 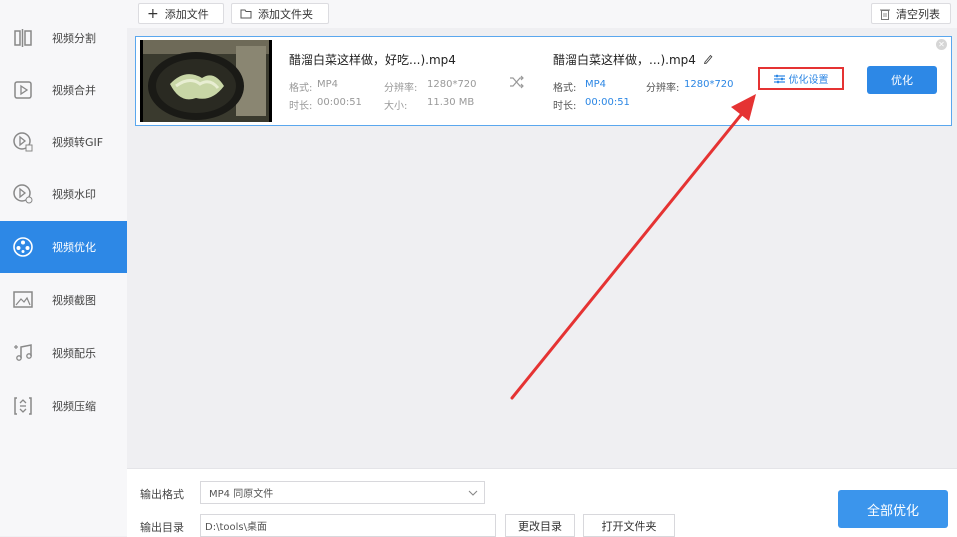 I want to click on optimize-settings-button: 优化设置, so click(x=801, y=78).